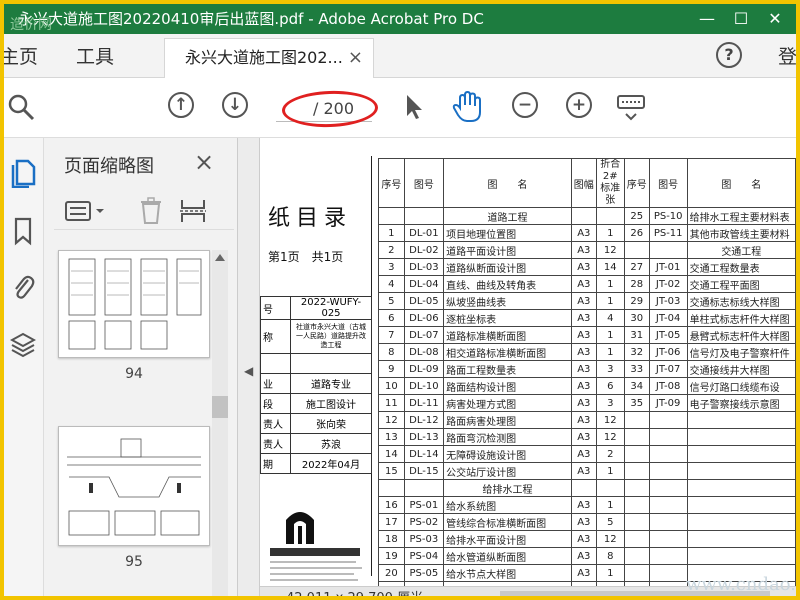  Describe the element at coordinates (269, 58) in the screenshot. I see `document-tab: 永兴大道施工图202... ×` at that location.